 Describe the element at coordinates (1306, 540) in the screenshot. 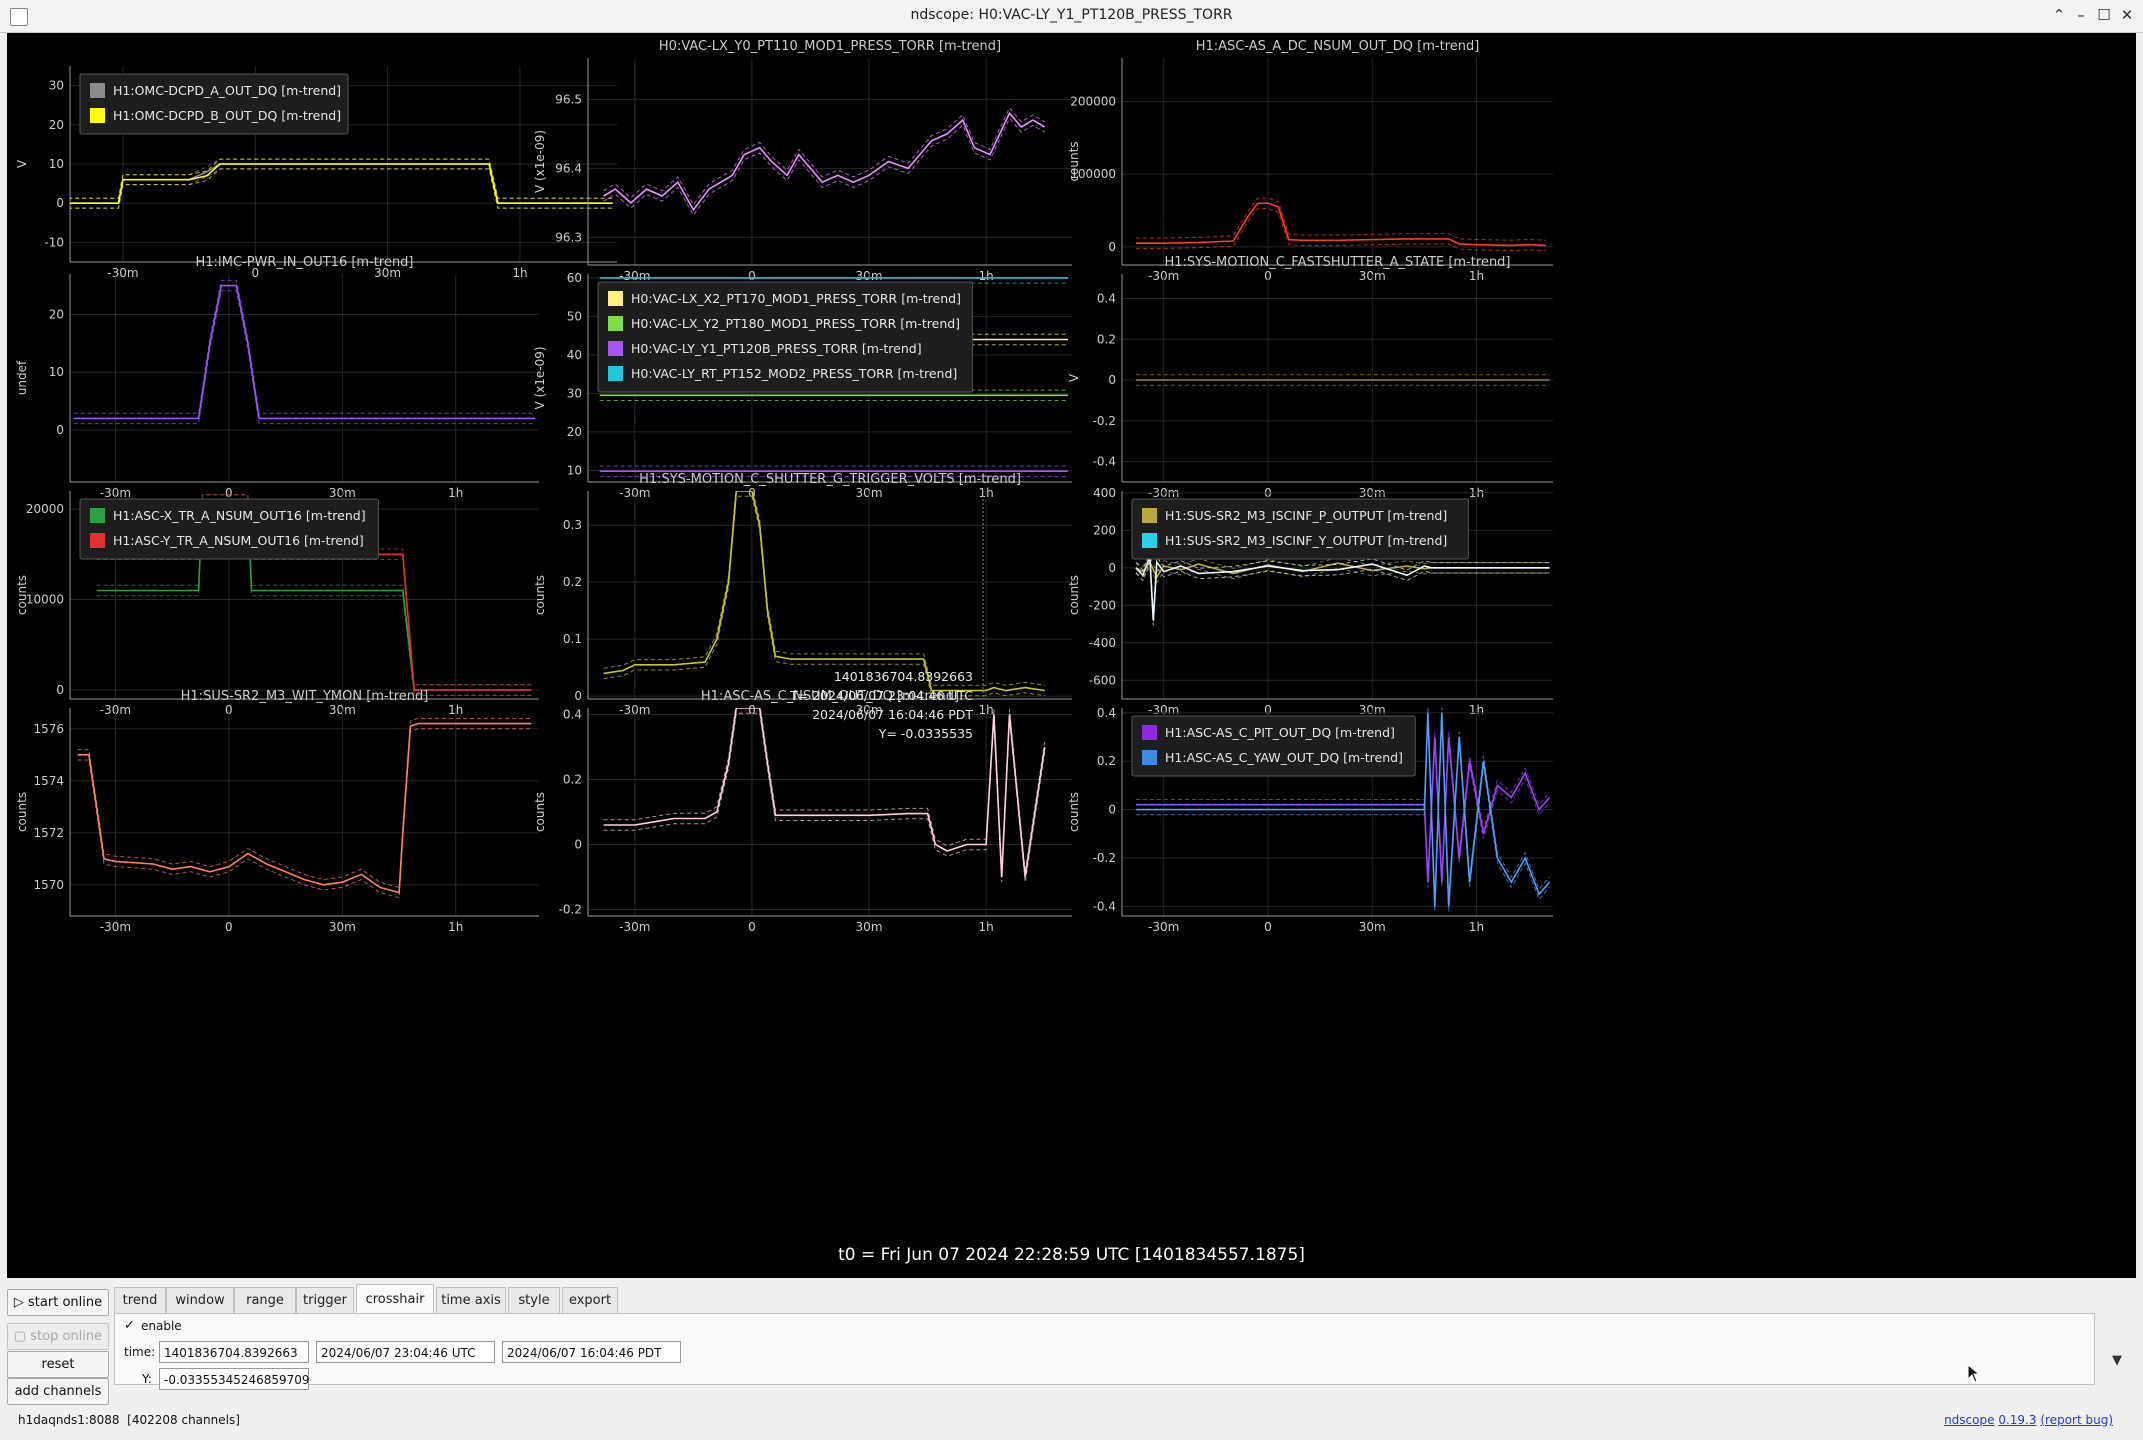

I see `legend-entry: H1:SUS-SR2_M3_ISCINF_Y_OUTPUT [m-trend]` at that location.